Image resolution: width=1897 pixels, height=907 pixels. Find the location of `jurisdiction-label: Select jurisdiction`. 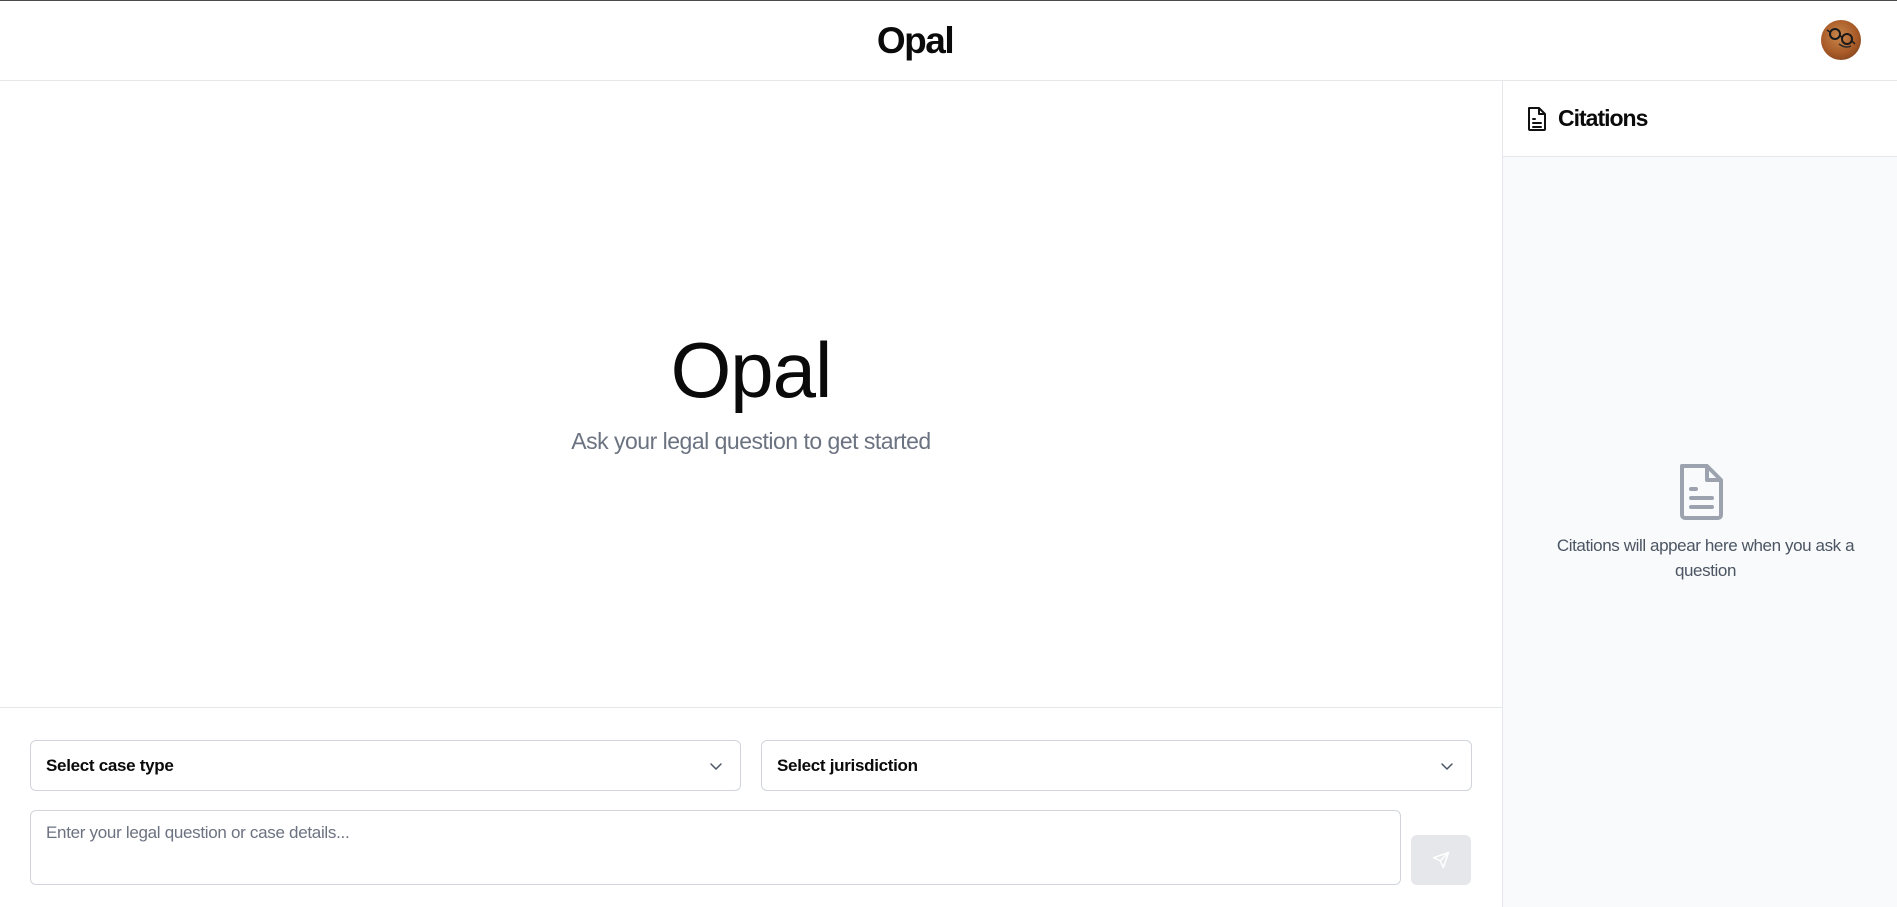

jurisdiction-label: Select jurisdiction is located at coordinates (847, 765).